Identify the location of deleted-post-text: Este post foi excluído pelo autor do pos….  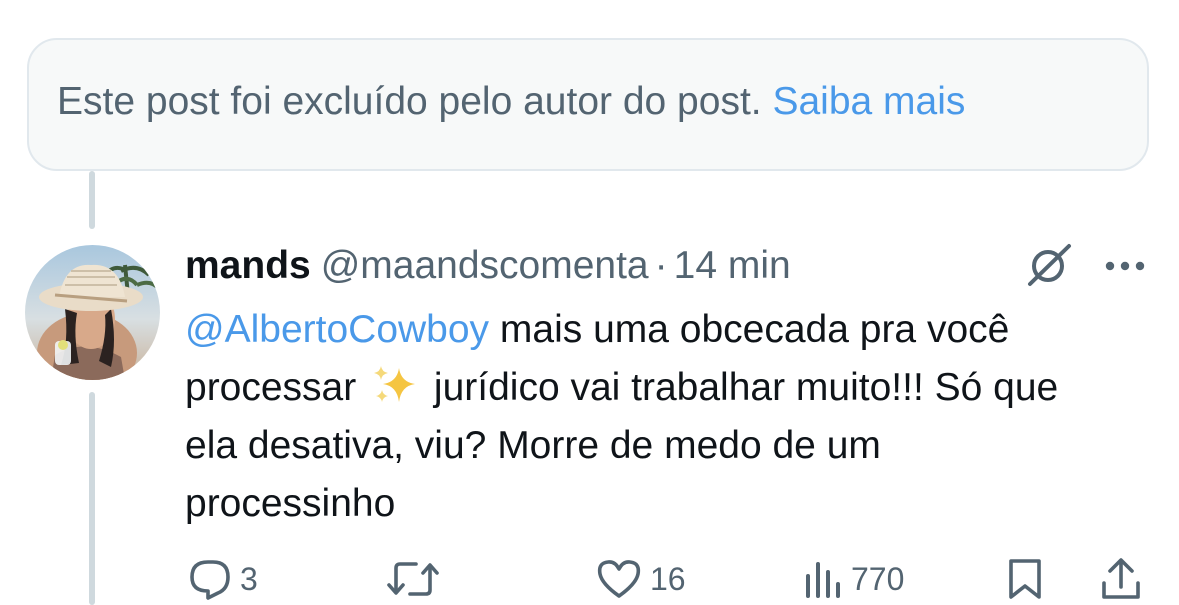
(511, 102).